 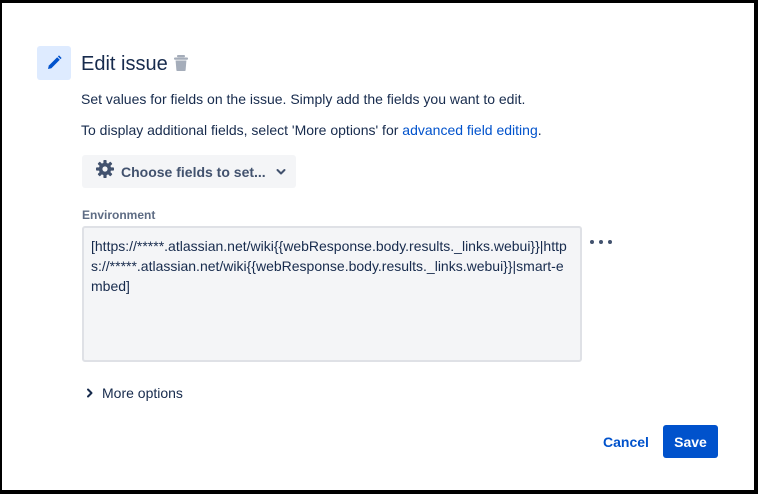 What do you see at coordinates (54, 63) in the screenshot?
I see `pencil-icon` at bounding box center [54, 63].